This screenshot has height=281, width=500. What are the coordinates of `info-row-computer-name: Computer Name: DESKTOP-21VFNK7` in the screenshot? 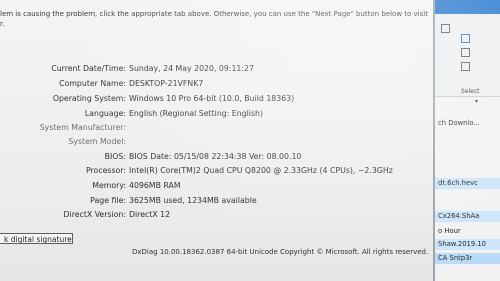 It's located at (218, 84).